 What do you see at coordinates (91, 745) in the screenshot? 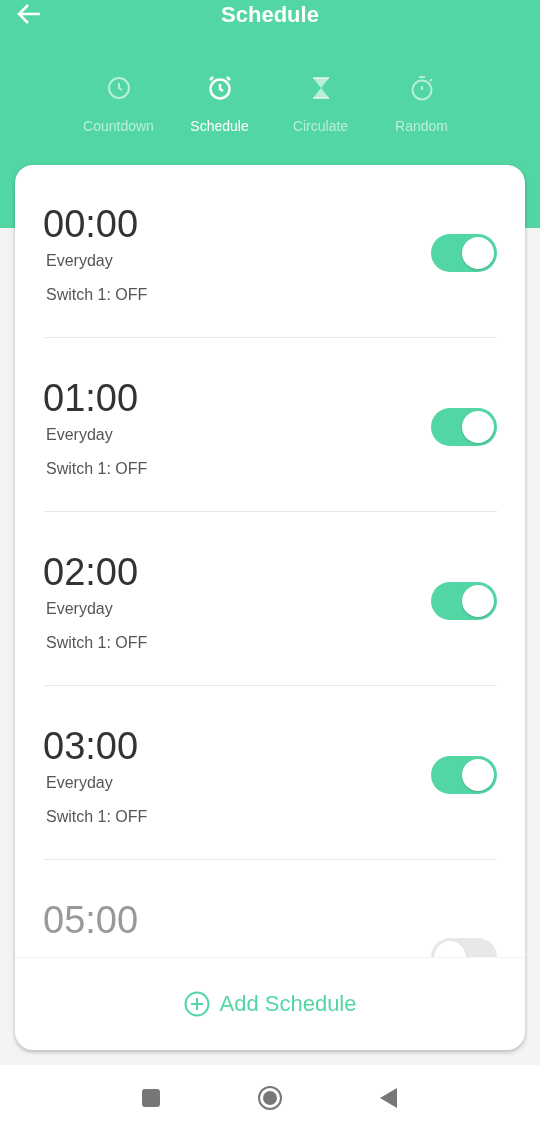
I see `schedule-time: 03:00` at bounding box center [91, 745].